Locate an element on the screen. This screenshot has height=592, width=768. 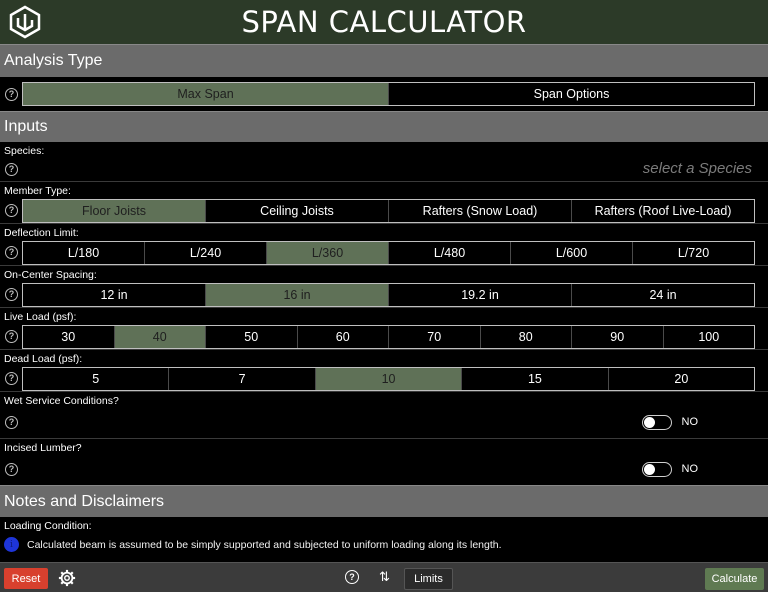
section-title: Inputs is located at coordinates (26, 126).